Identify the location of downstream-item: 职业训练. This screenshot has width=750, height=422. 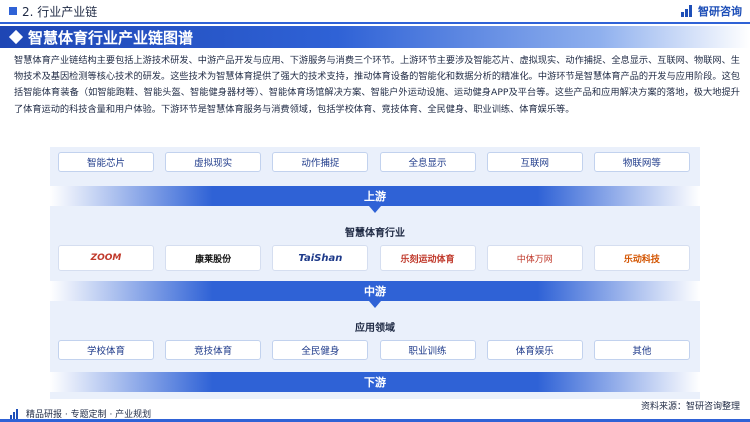
(427, 350).